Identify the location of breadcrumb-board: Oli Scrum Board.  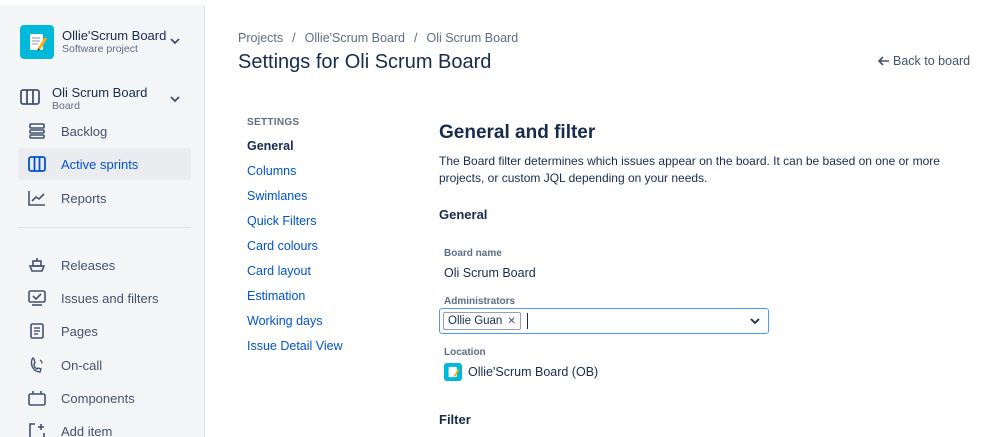
(472, 38).